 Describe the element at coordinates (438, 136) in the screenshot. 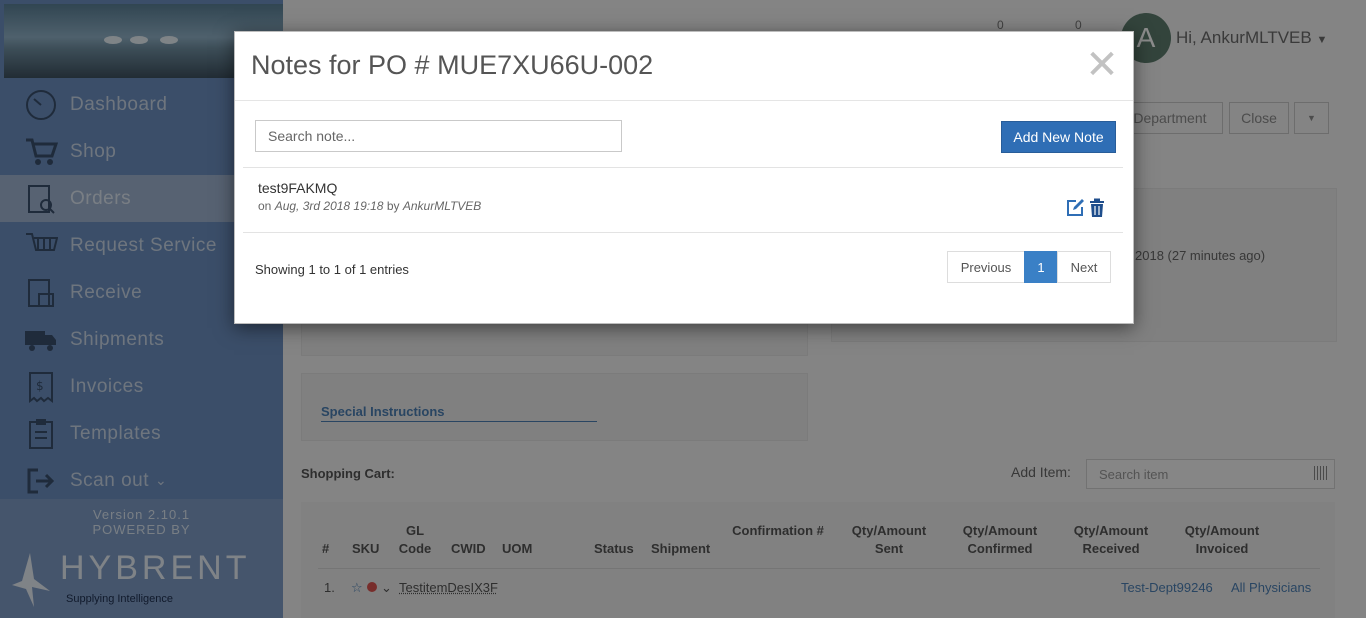

I see `search-note-input` at that location.